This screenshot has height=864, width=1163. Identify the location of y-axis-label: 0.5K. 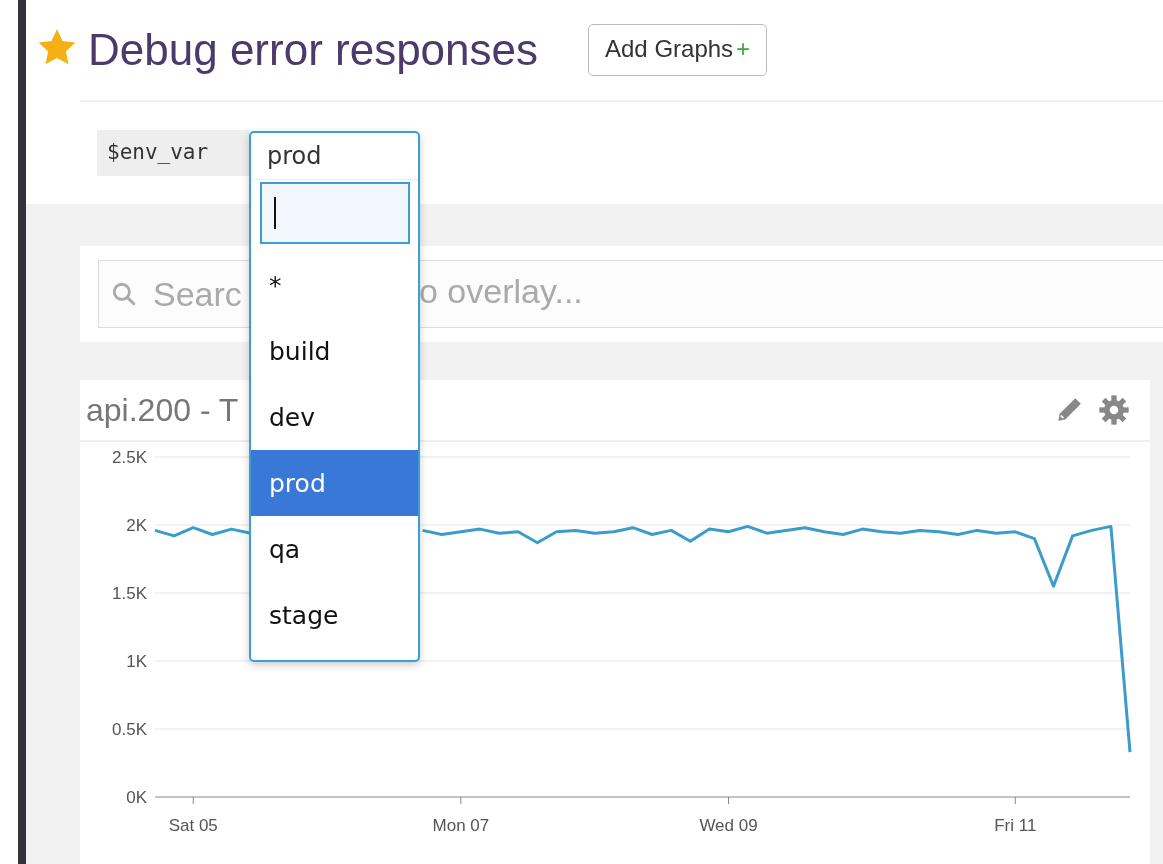
(129, 729).